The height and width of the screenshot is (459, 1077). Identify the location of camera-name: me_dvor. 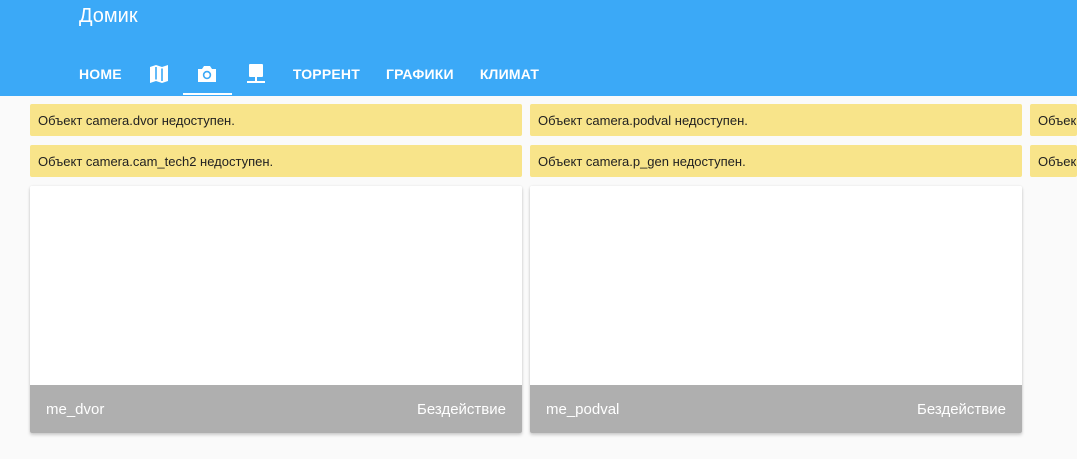
(75, 409).